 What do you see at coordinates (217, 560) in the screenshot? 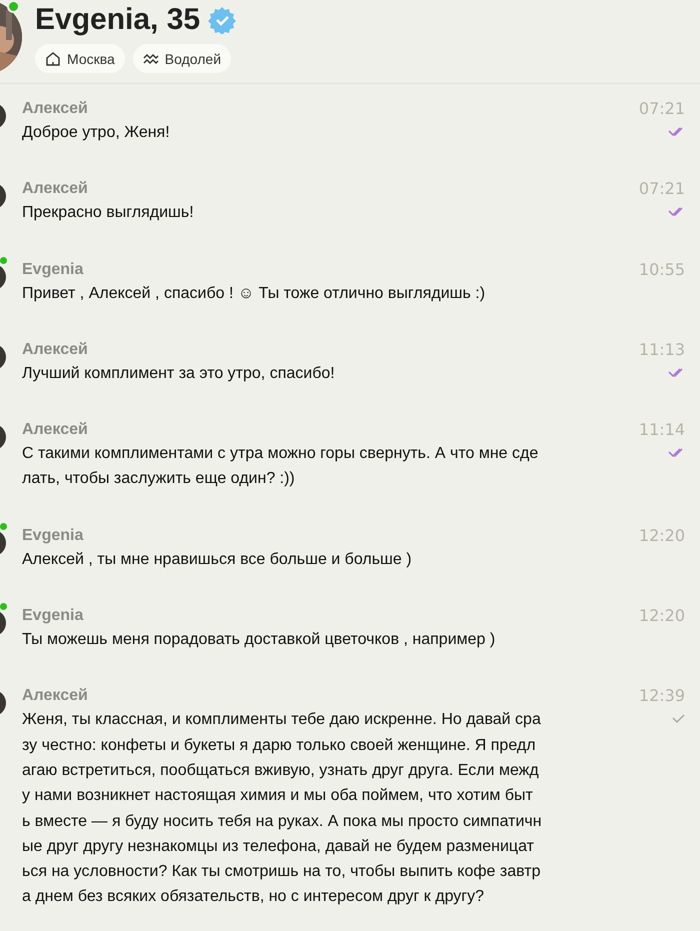
I see `message-text: Алексей , ты мне нравишься все больше и больше )` at bounding box center [217, 560].